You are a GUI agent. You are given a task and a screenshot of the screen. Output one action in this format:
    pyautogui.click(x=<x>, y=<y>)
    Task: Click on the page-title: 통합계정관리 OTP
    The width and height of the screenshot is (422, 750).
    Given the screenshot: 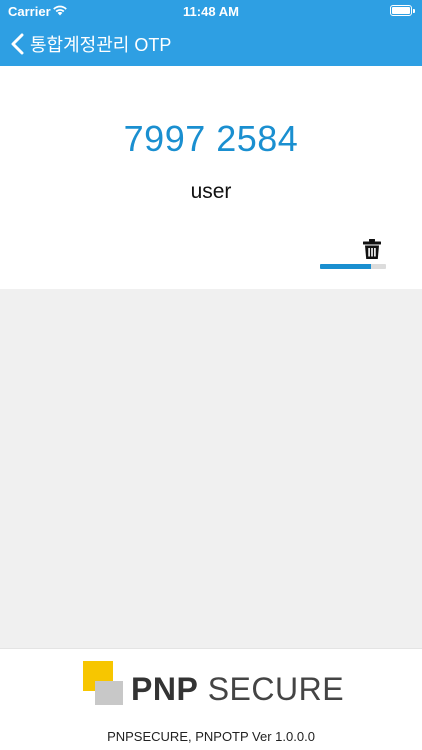 What is the action you would take?
    pyautogui.click(x=101, y=45)
    